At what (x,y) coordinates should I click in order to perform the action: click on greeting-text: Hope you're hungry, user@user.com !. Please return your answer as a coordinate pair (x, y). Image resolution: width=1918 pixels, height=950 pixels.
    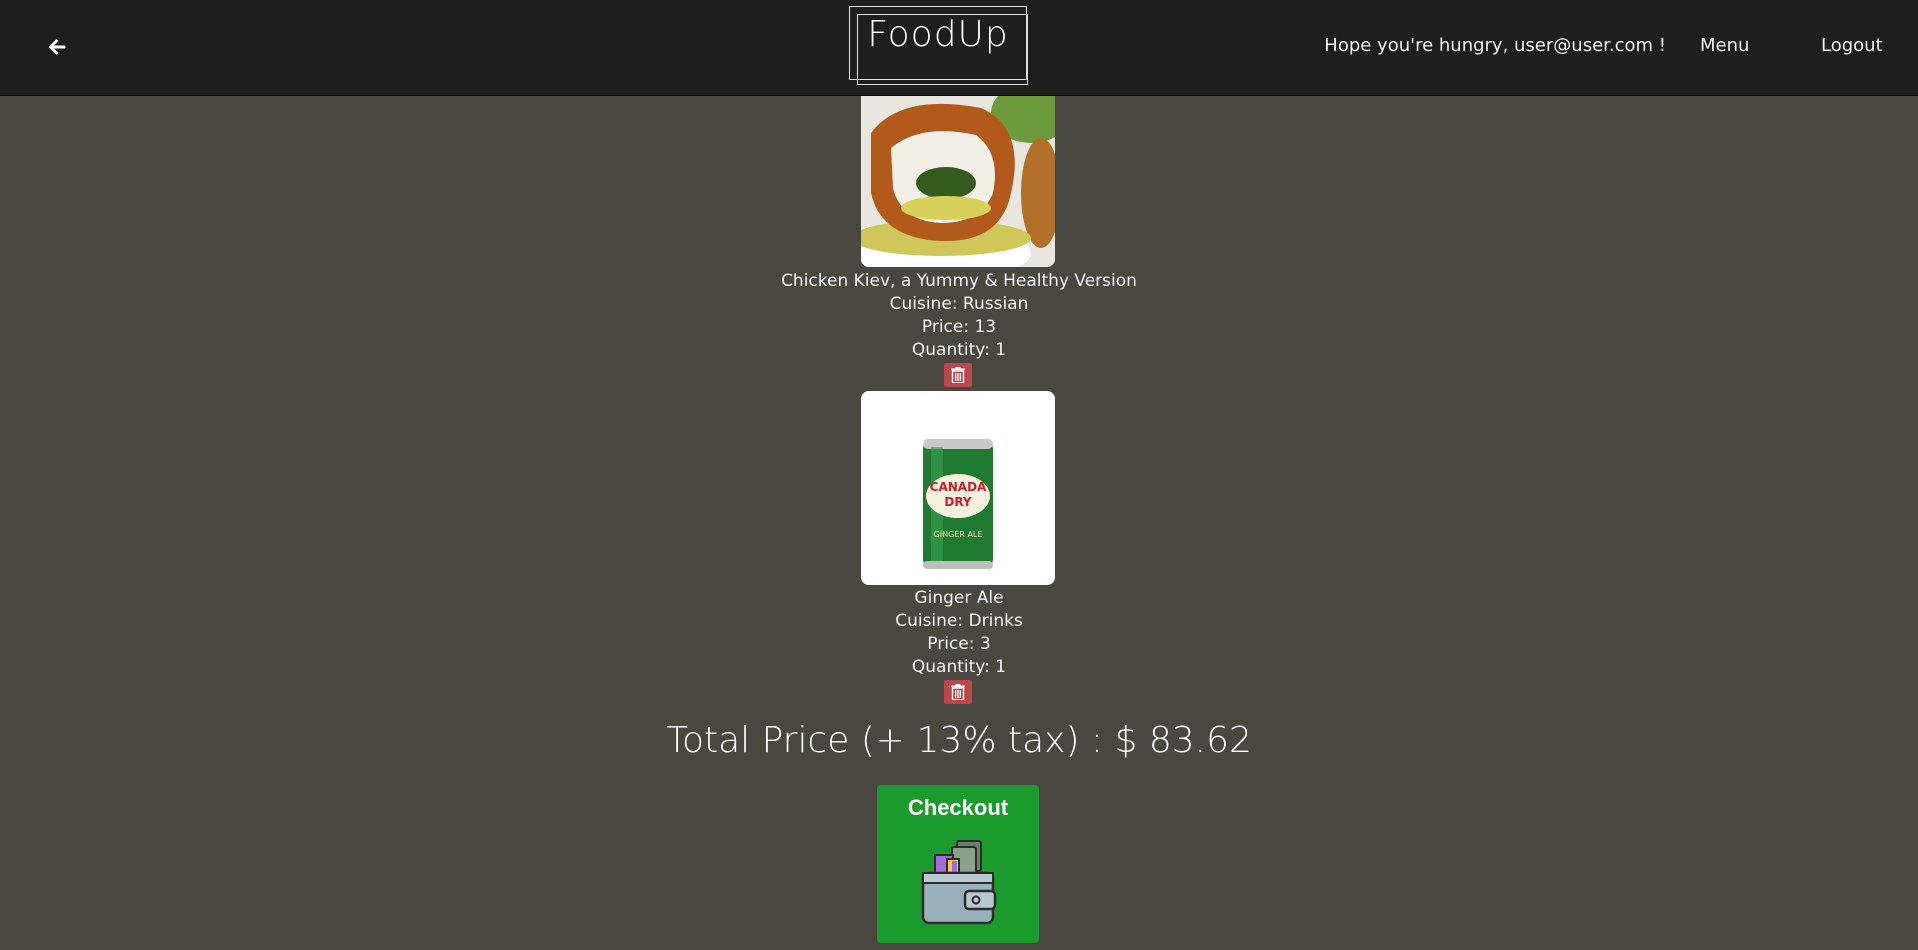
    Looking at the image, I should click on (1495, 45).